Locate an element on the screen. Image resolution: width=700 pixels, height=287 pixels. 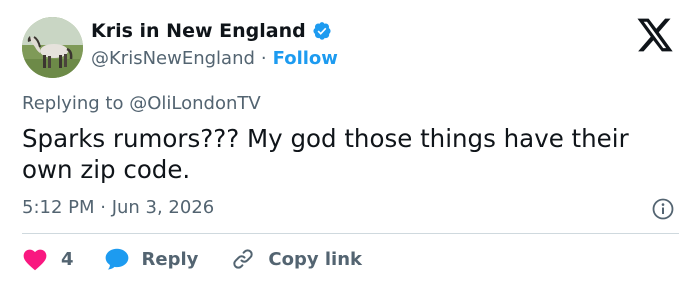
horse-avatar-image is located at coordinates (52, 47).